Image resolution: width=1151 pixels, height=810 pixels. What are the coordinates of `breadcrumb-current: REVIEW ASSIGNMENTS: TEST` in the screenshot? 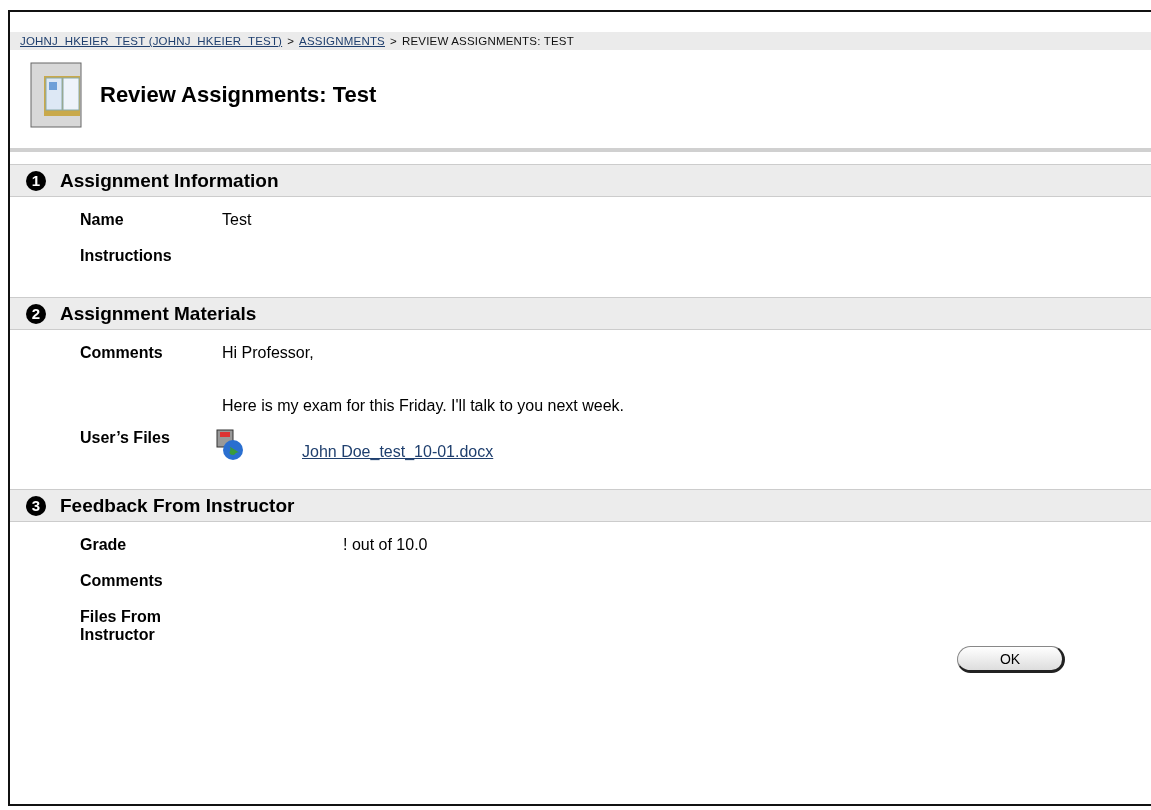 It's located at (487, 41).